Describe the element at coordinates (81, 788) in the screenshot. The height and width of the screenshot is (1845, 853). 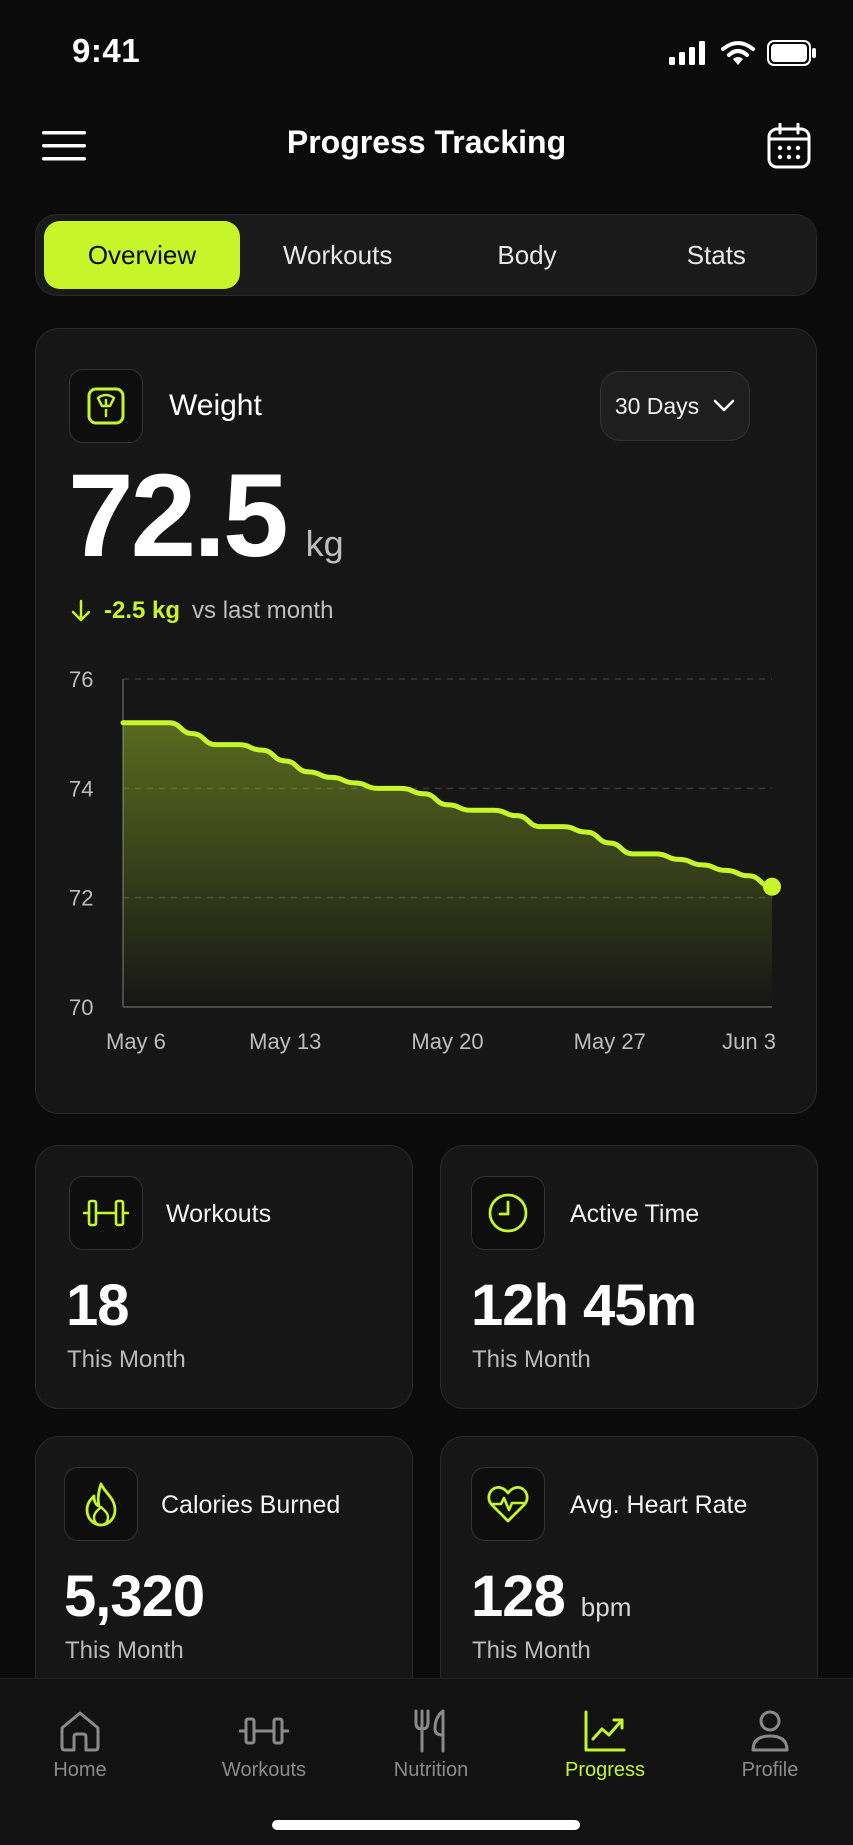
I see `chart-y-tick-label: 74` at that location.